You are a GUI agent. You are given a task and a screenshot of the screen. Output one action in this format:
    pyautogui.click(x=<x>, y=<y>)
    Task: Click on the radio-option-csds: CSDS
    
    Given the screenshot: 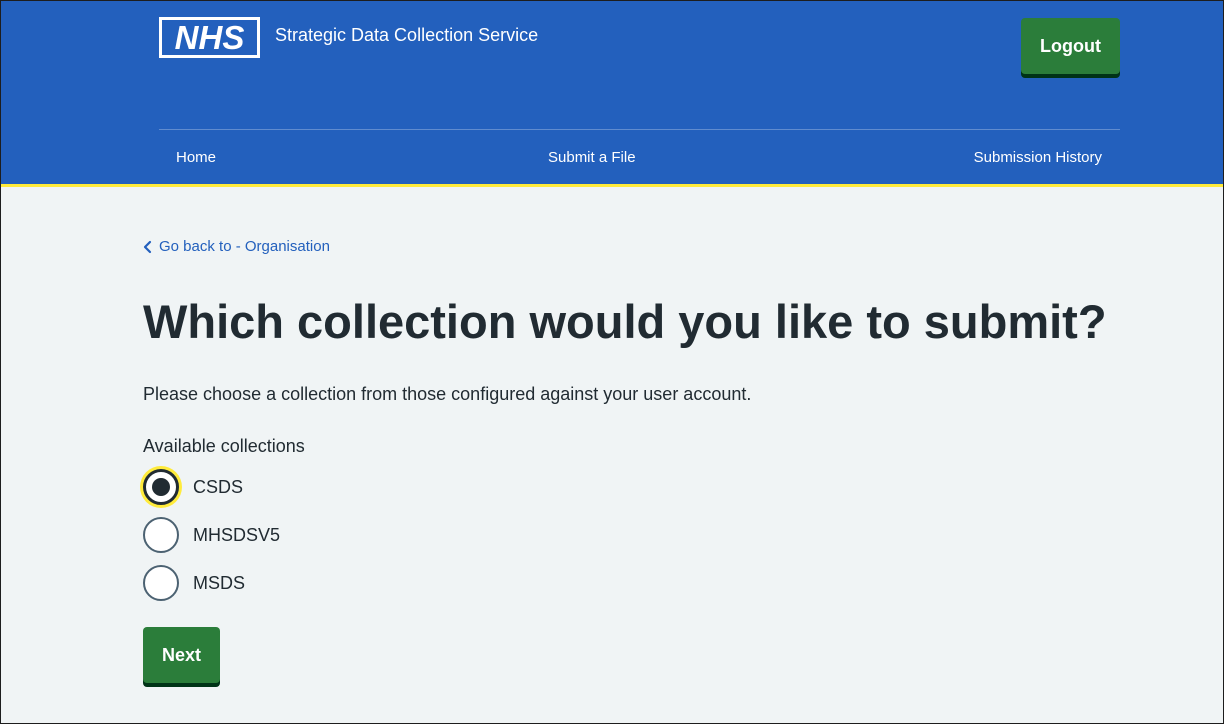 What is the action you would take?
    pyautogui.click(x=193, y=487)
    